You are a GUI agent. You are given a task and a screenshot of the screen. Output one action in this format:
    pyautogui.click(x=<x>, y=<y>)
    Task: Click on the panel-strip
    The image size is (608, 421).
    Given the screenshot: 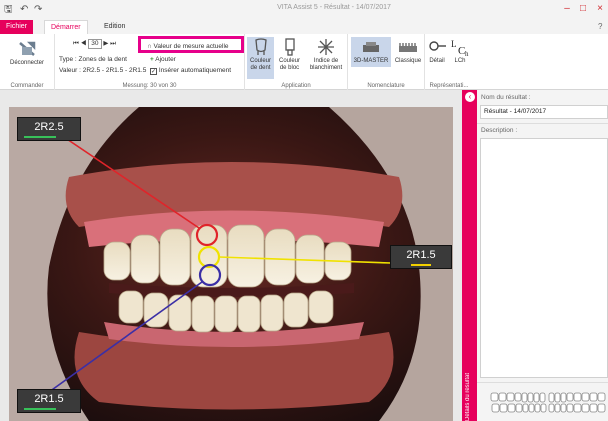 What is the action you would take?
    pyautogui.click(x=469, y=255)
    